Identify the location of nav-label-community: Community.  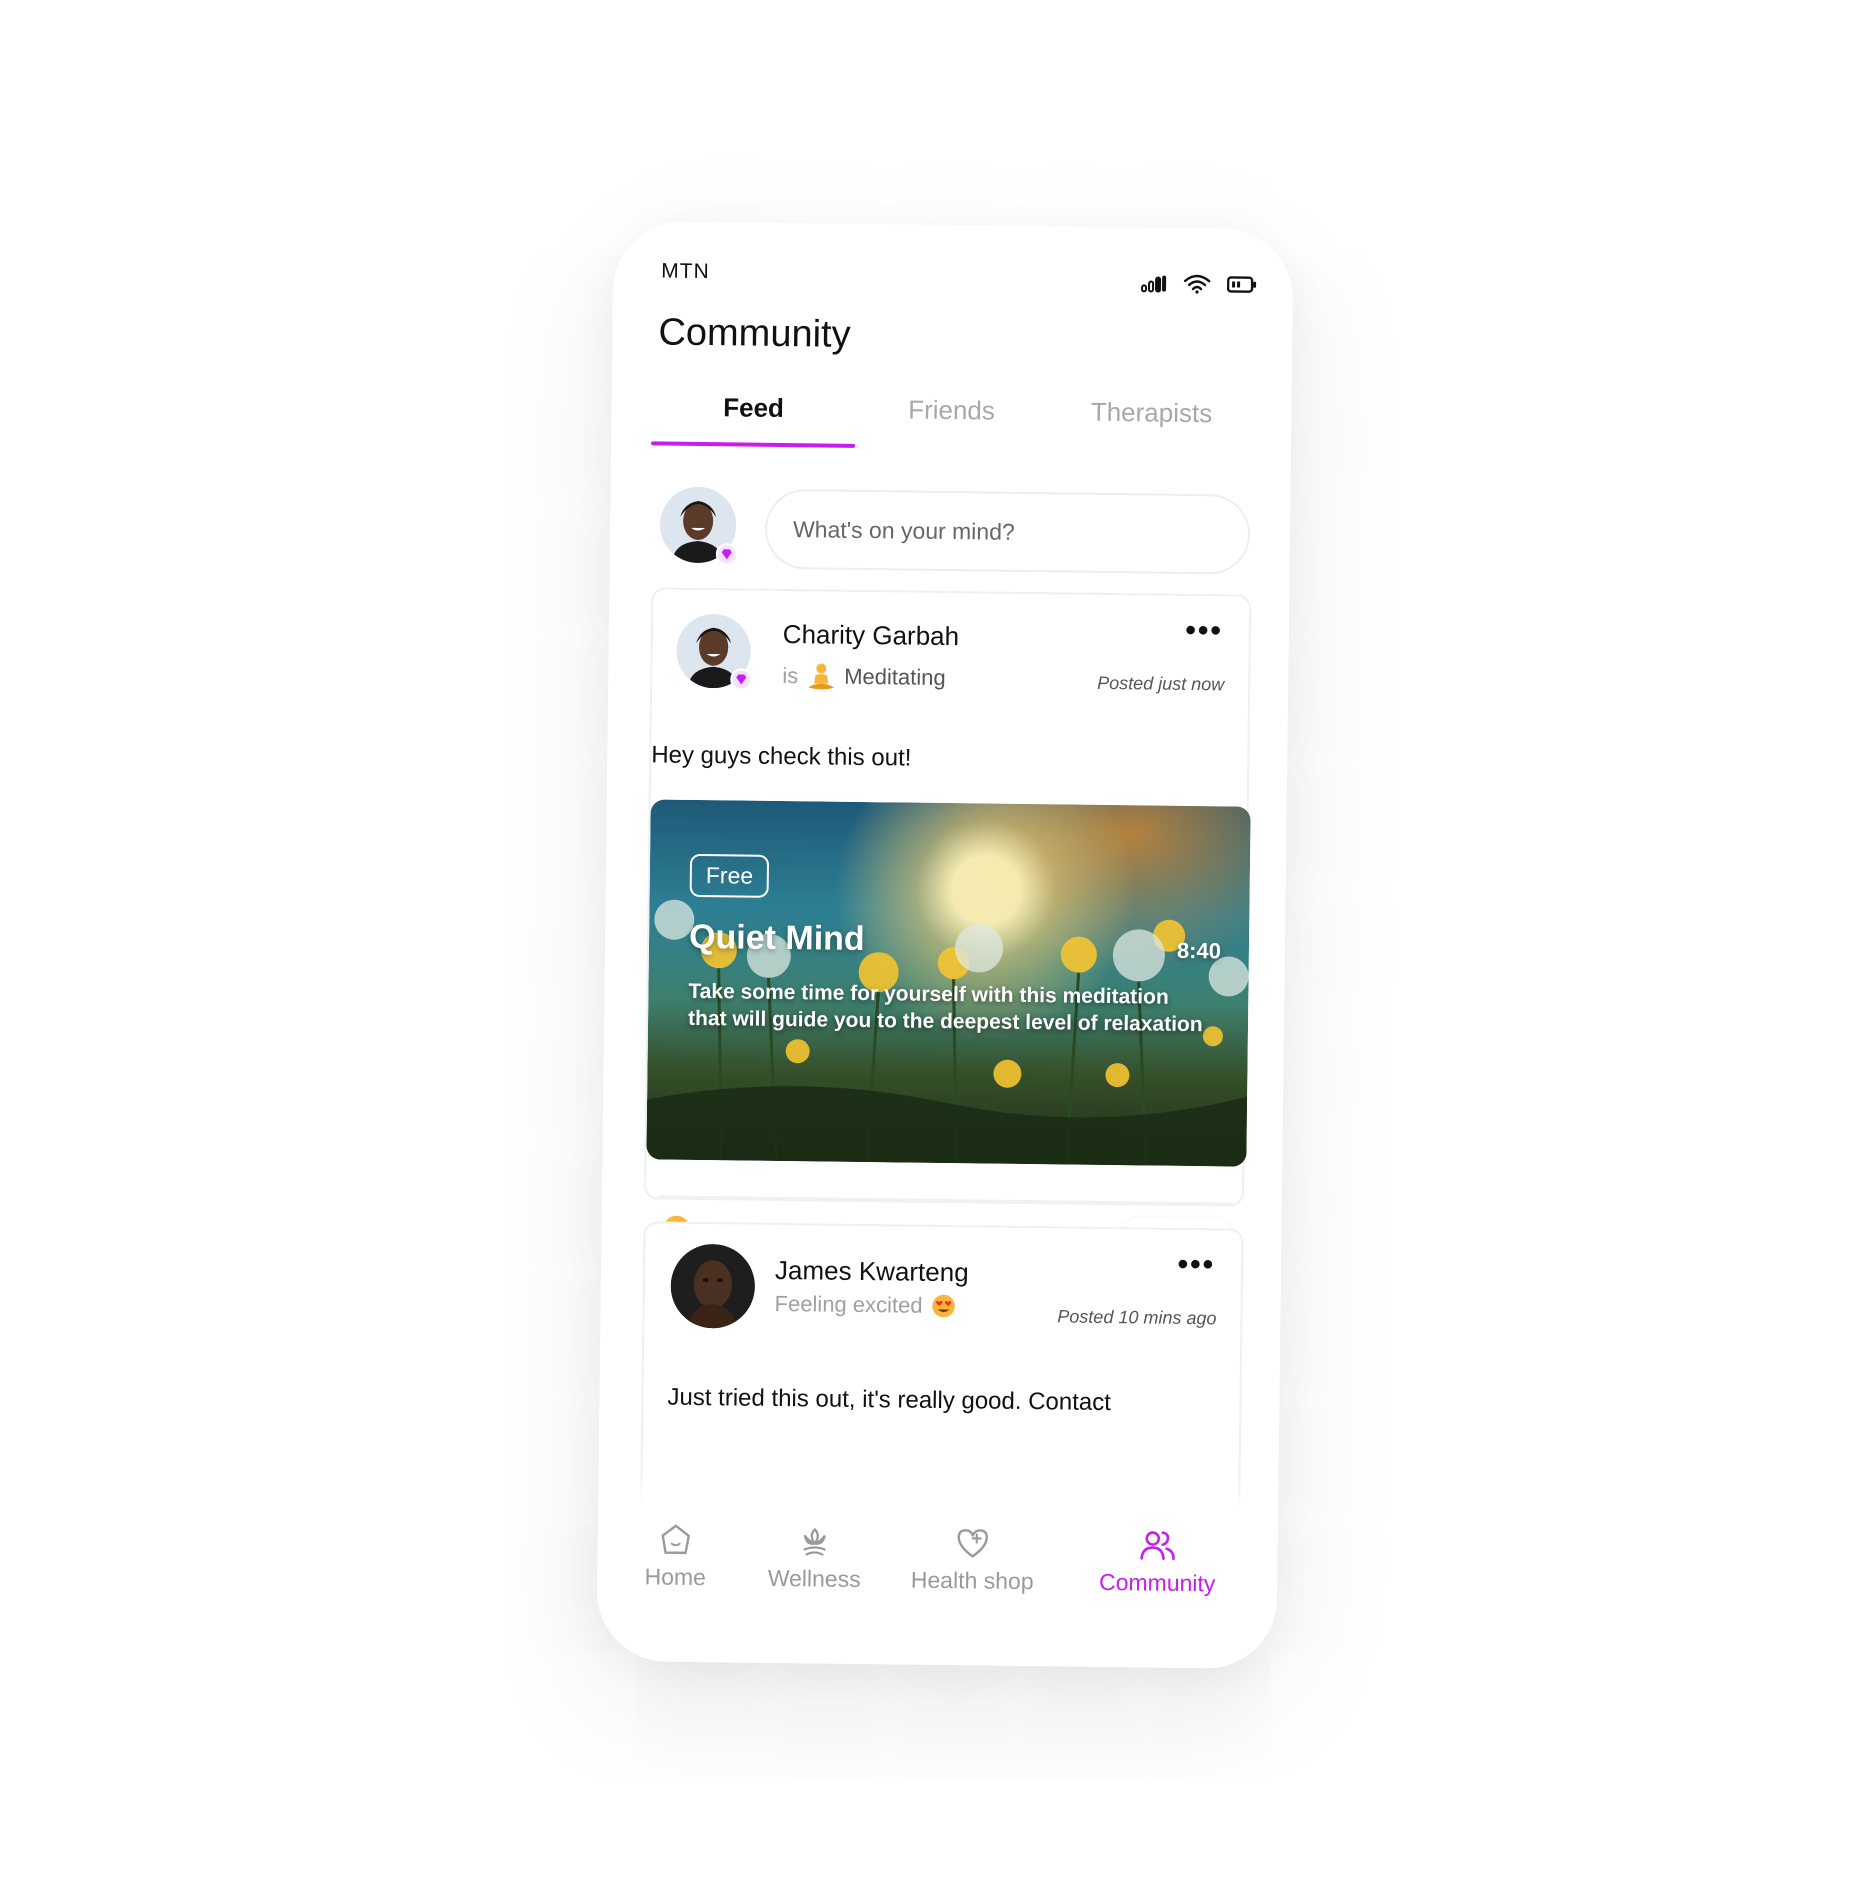
(1157, 1582).